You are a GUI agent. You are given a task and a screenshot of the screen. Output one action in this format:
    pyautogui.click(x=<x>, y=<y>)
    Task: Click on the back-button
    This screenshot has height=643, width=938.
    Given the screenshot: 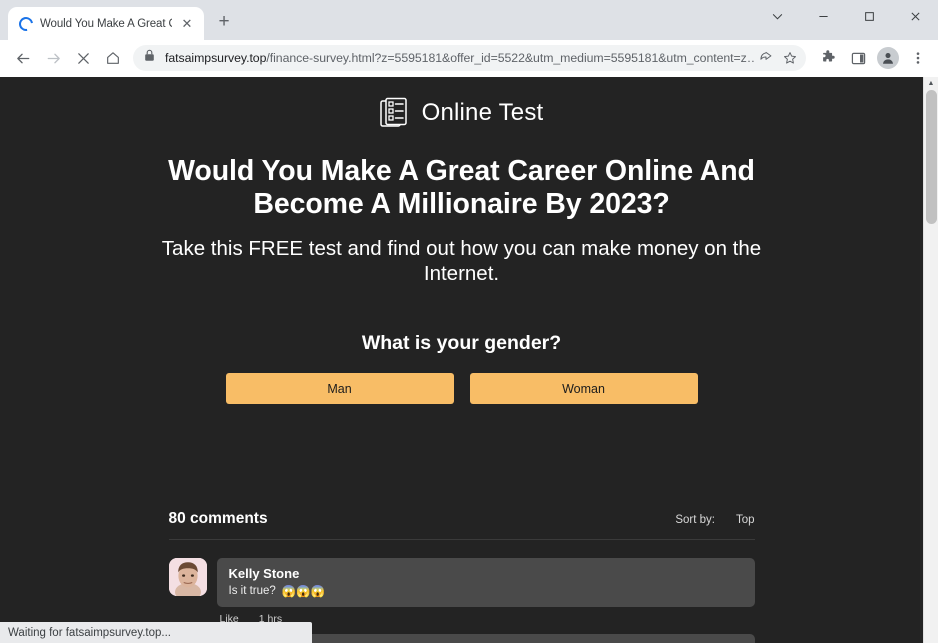 What is the action you would take?
    pyautogui.click(x=23, y=58)
    